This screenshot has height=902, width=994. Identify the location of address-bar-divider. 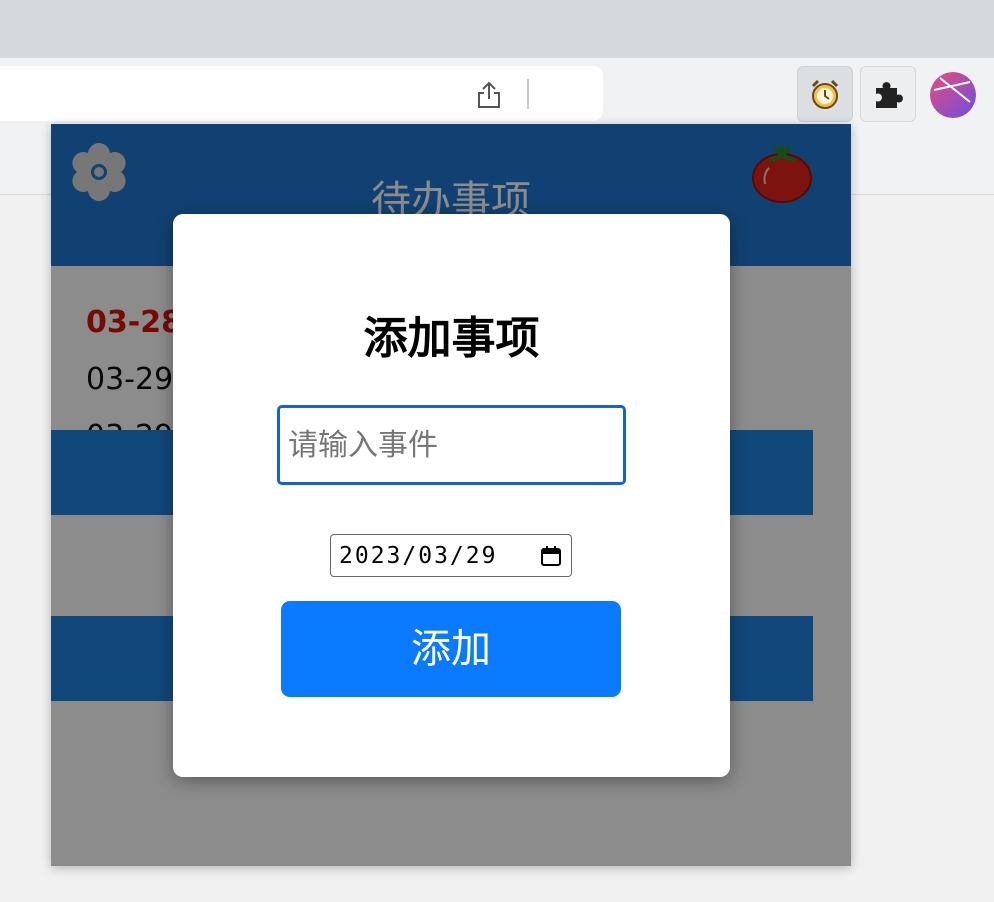
(528, 94).